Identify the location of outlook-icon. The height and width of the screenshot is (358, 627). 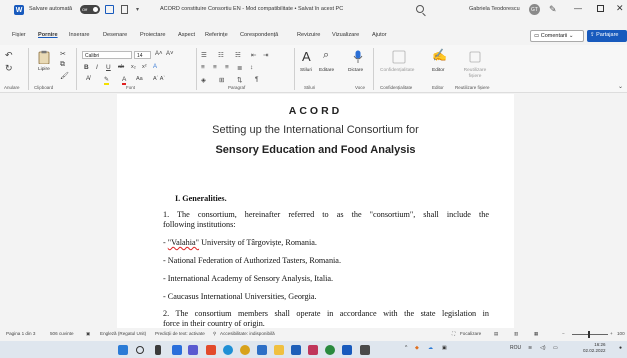
(296, 350).